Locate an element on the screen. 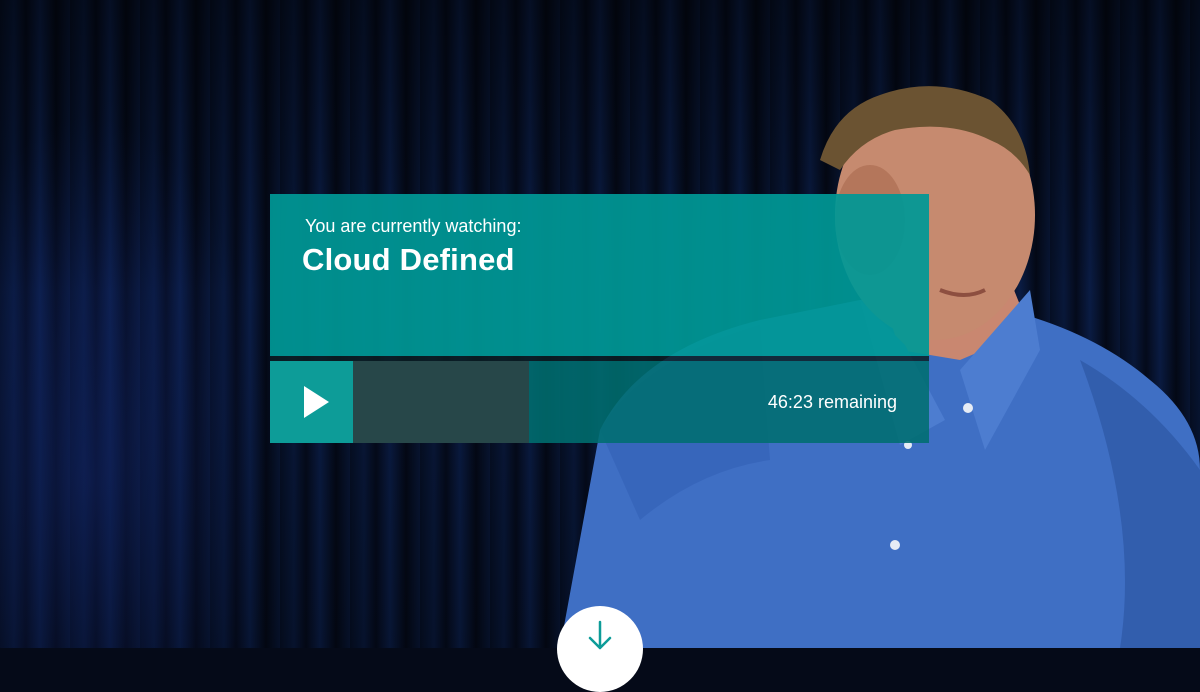 The image size is (1200, 692). play-button is located at coordinates (311, 402).